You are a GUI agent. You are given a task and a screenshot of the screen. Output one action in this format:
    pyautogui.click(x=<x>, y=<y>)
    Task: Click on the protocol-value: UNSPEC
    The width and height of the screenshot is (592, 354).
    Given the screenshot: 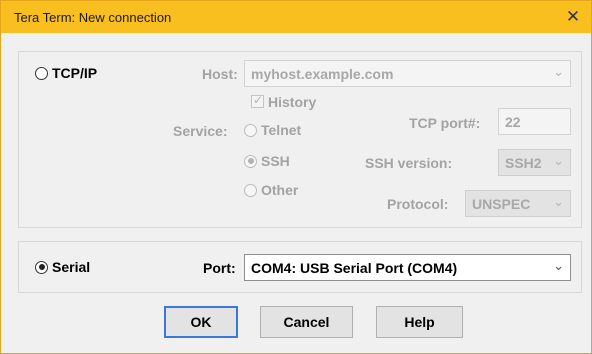 What is the action you would take?
    pyautogui.click(x=501, y=204)
    